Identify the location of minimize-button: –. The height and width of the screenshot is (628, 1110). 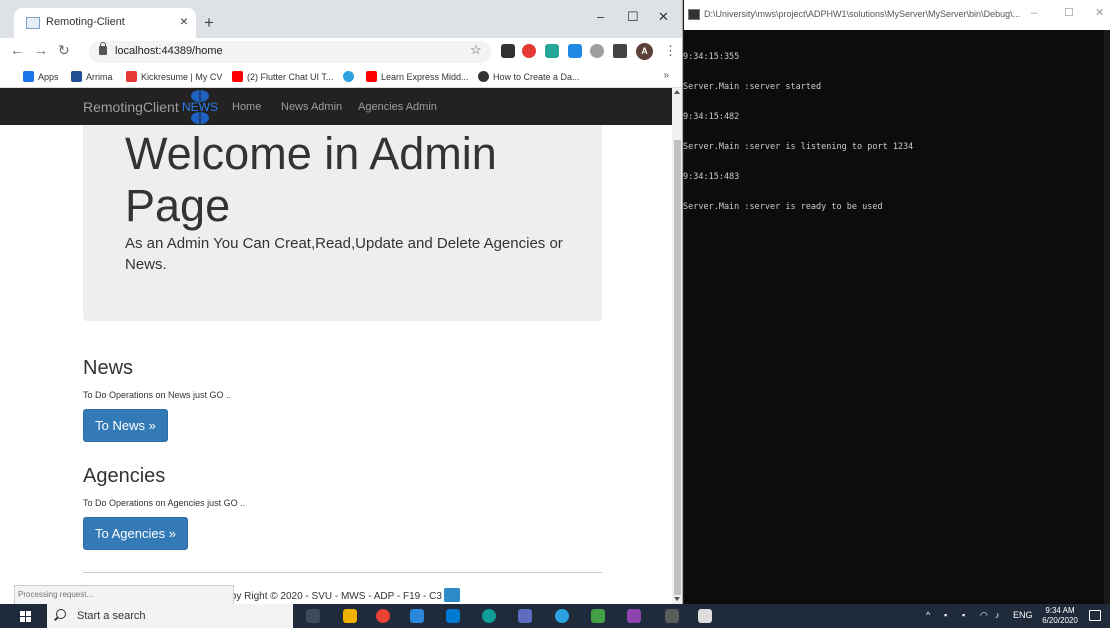
(600, 16).